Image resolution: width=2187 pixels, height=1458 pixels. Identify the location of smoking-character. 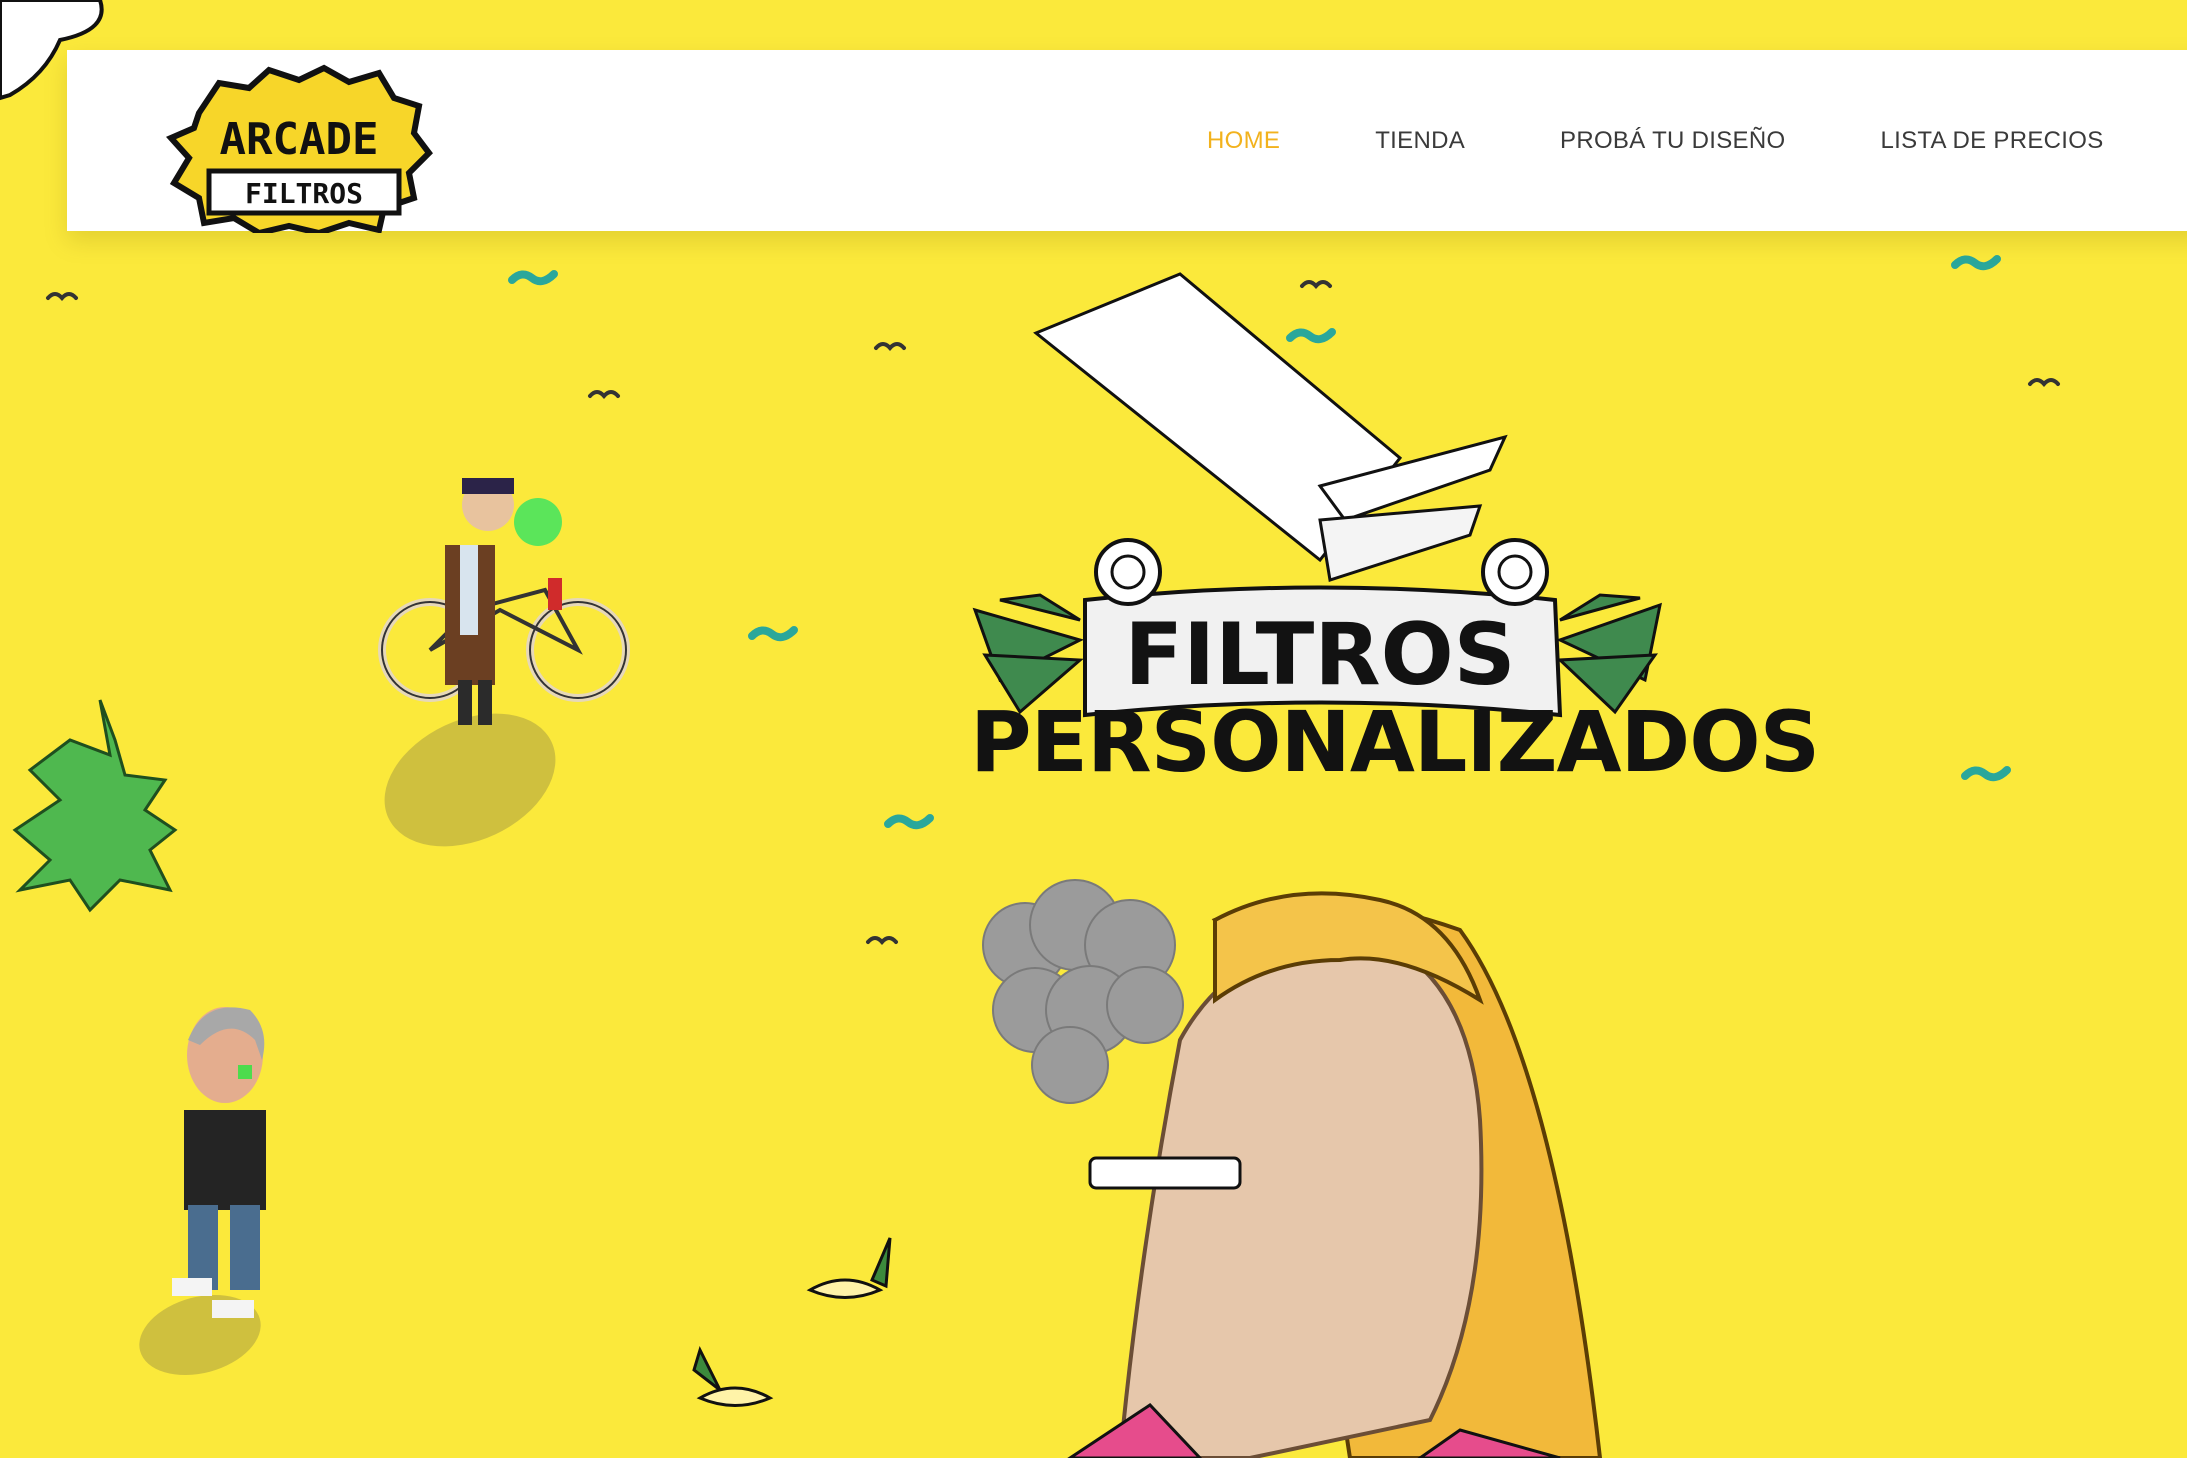
(1292, 1168).